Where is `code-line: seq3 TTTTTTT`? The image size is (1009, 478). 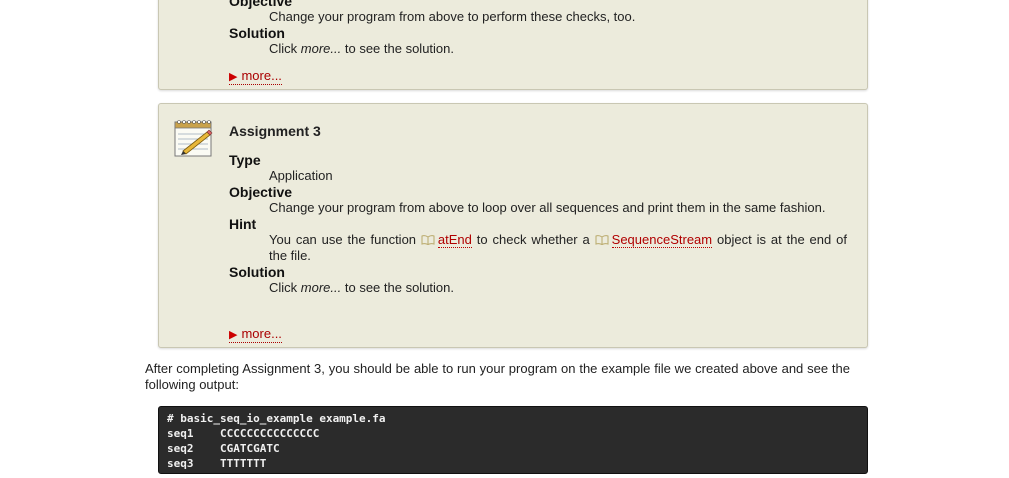 code-line: seq3 TTTTTTT is located at coordinates (217, 463).